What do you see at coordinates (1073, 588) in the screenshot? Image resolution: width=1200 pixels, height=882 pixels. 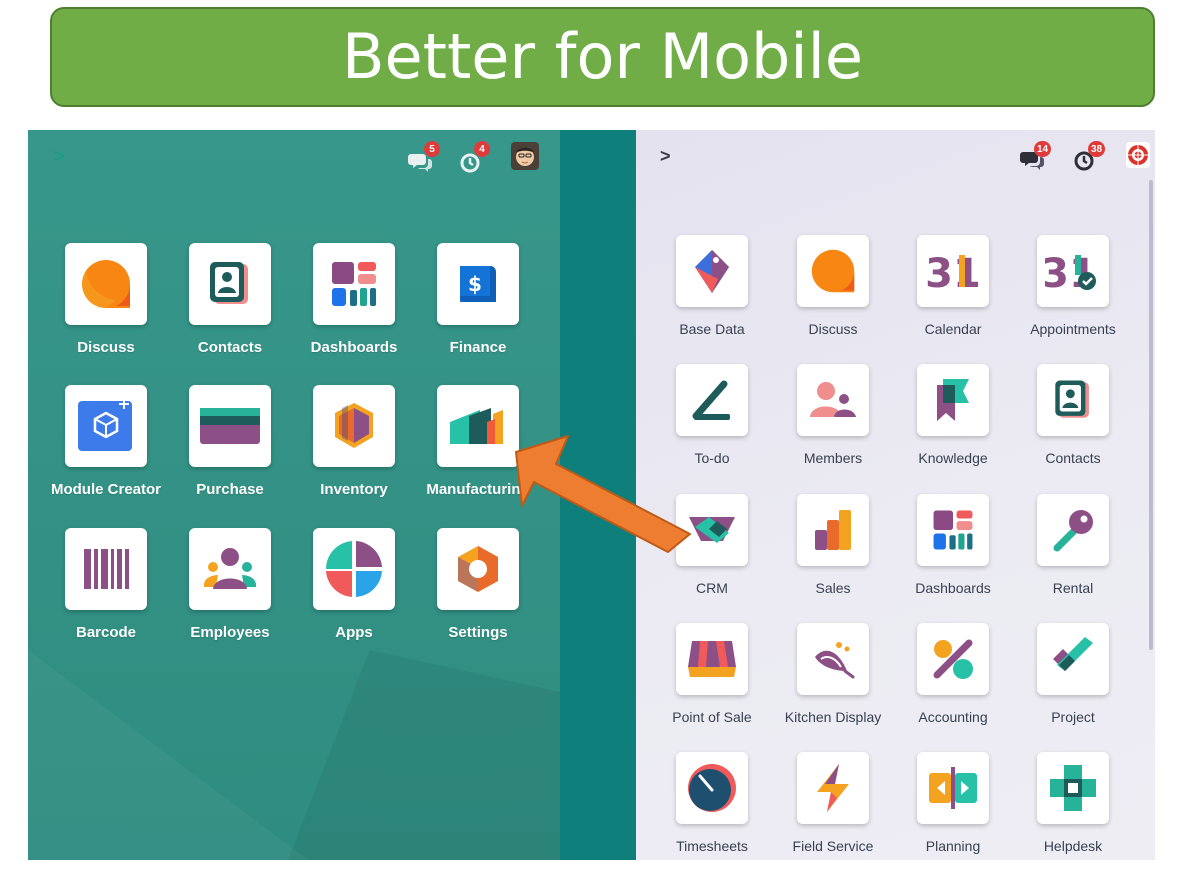 I see `app-label: Rental` at bounding box center [1073, 588].